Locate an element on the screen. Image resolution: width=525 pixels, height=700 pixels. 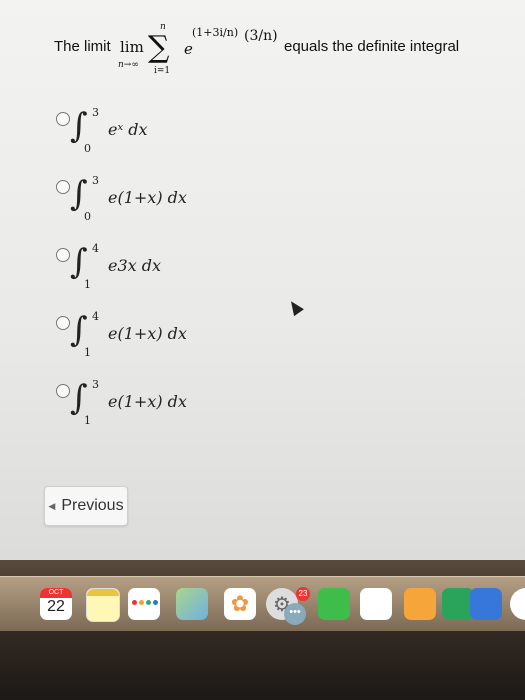
radio-option-e is located at coordinates (63, 391).